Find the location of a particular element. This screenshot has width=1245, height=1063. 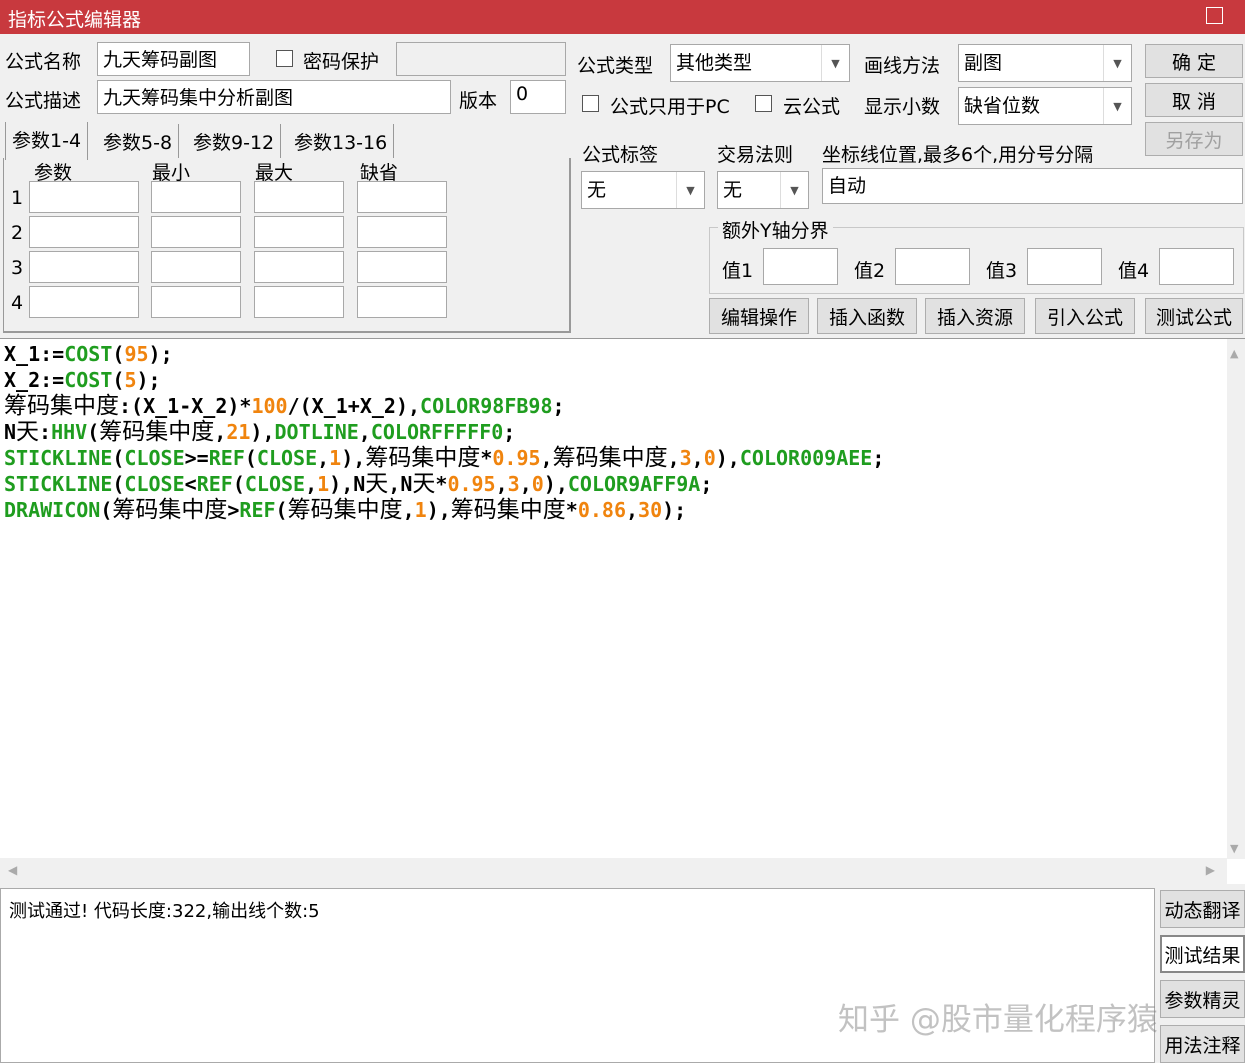

code-token: COLOR98FB98 is located at coordinates (486, 406).